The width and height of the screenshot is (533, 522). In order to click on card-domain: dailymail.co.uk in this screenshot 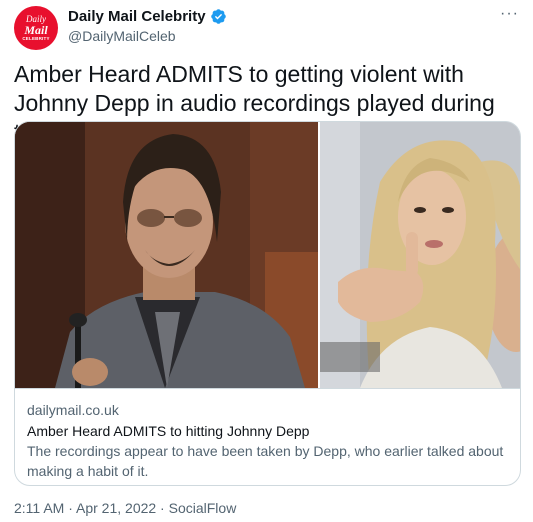, I will do `click(73, 410)`.